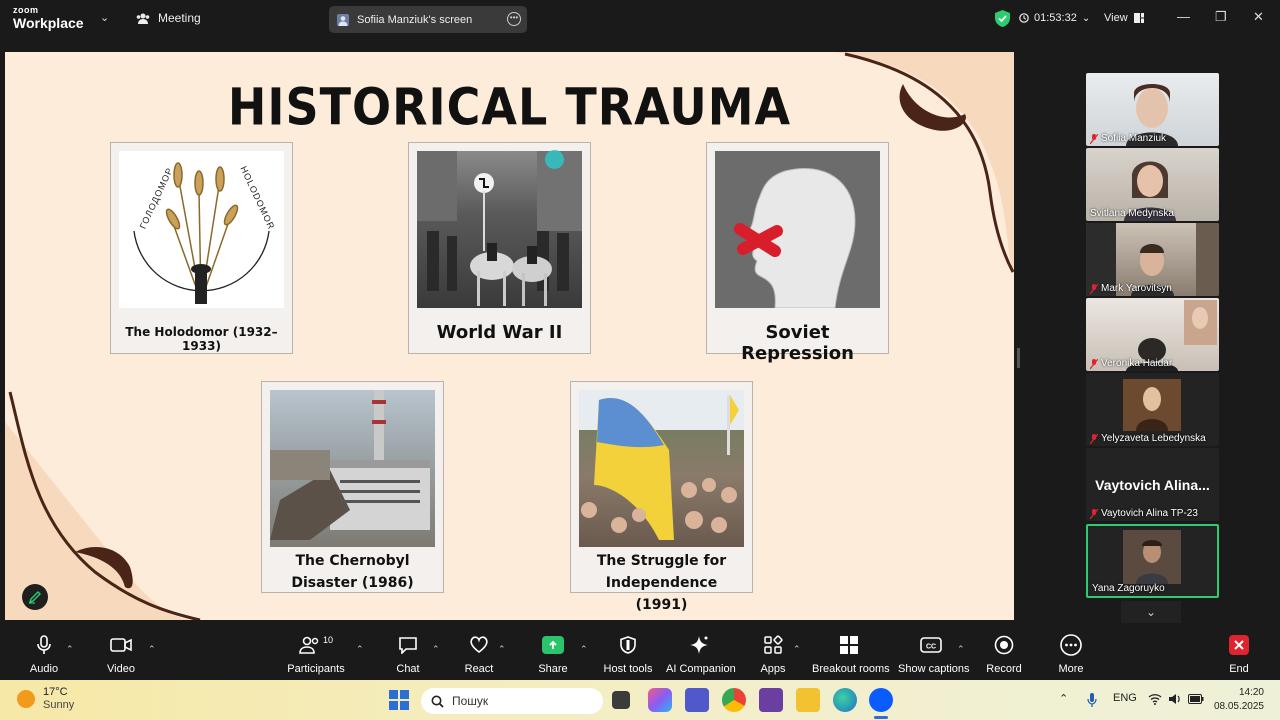 This screenshot has height=720, width=1280. What do you see at coordinates (352, 572) in the screenshot?
I see `card-caption: The Chernobyl Disaster (1986)` at bounding box center [352, 572].